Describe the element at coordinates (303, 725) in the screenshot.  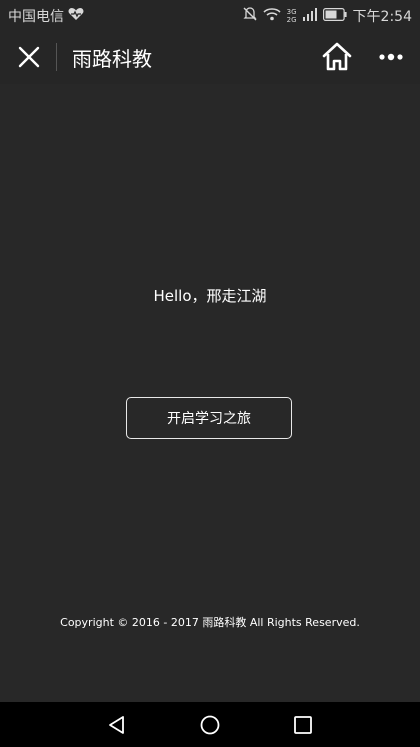
I see `recent-square-icon` at that location.